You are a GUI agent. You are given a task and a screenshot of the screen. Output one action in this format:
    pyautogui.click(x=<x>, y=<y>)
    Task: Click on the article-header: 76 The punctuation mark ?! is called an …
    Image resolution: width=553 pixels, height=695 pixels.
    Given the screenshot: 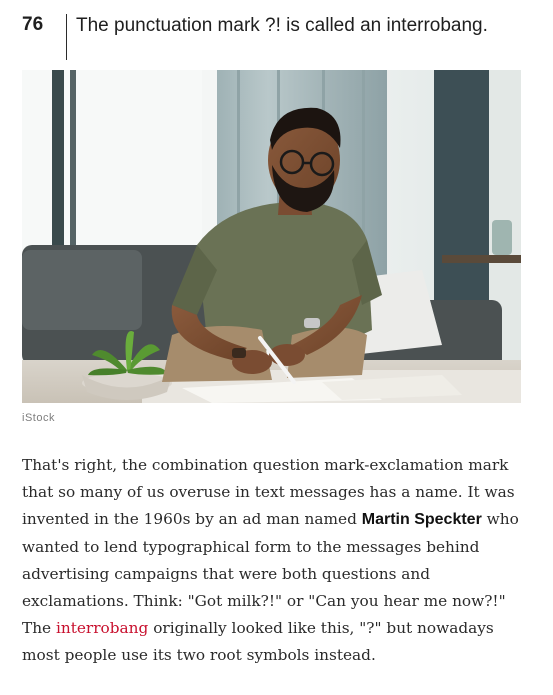 What is the action you would take?
    pyautogui.click(x=277, y=39)
    